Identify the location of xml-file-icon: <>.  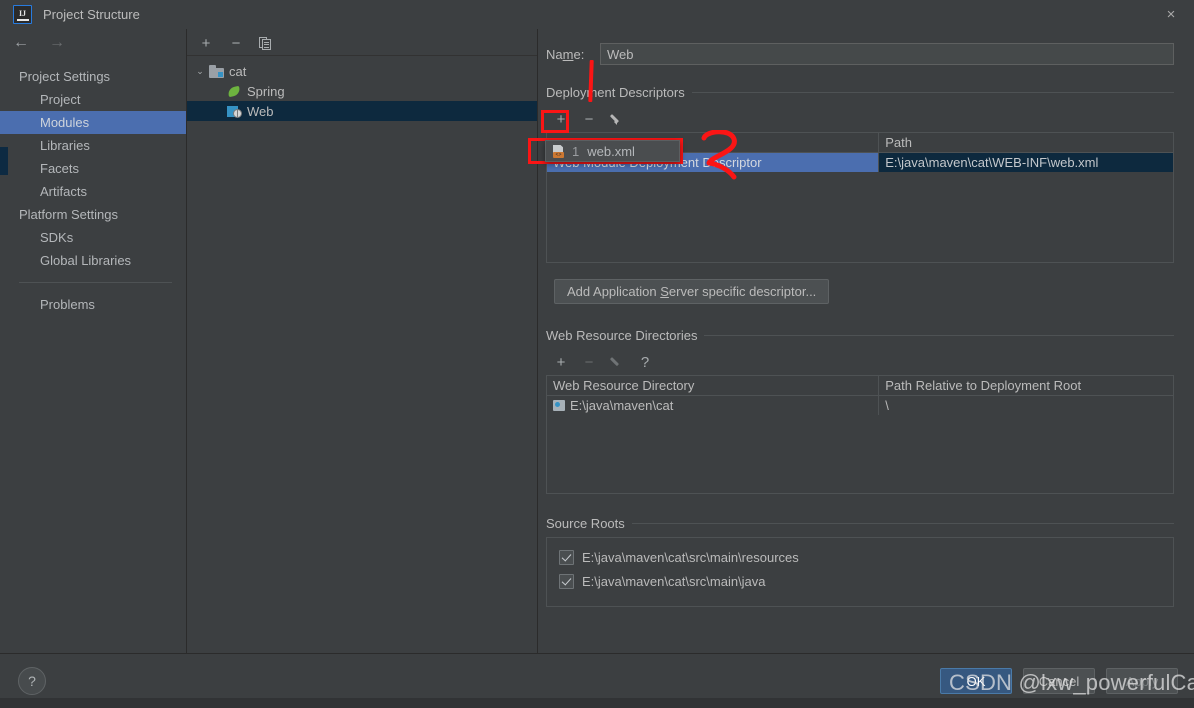
(558, 151).